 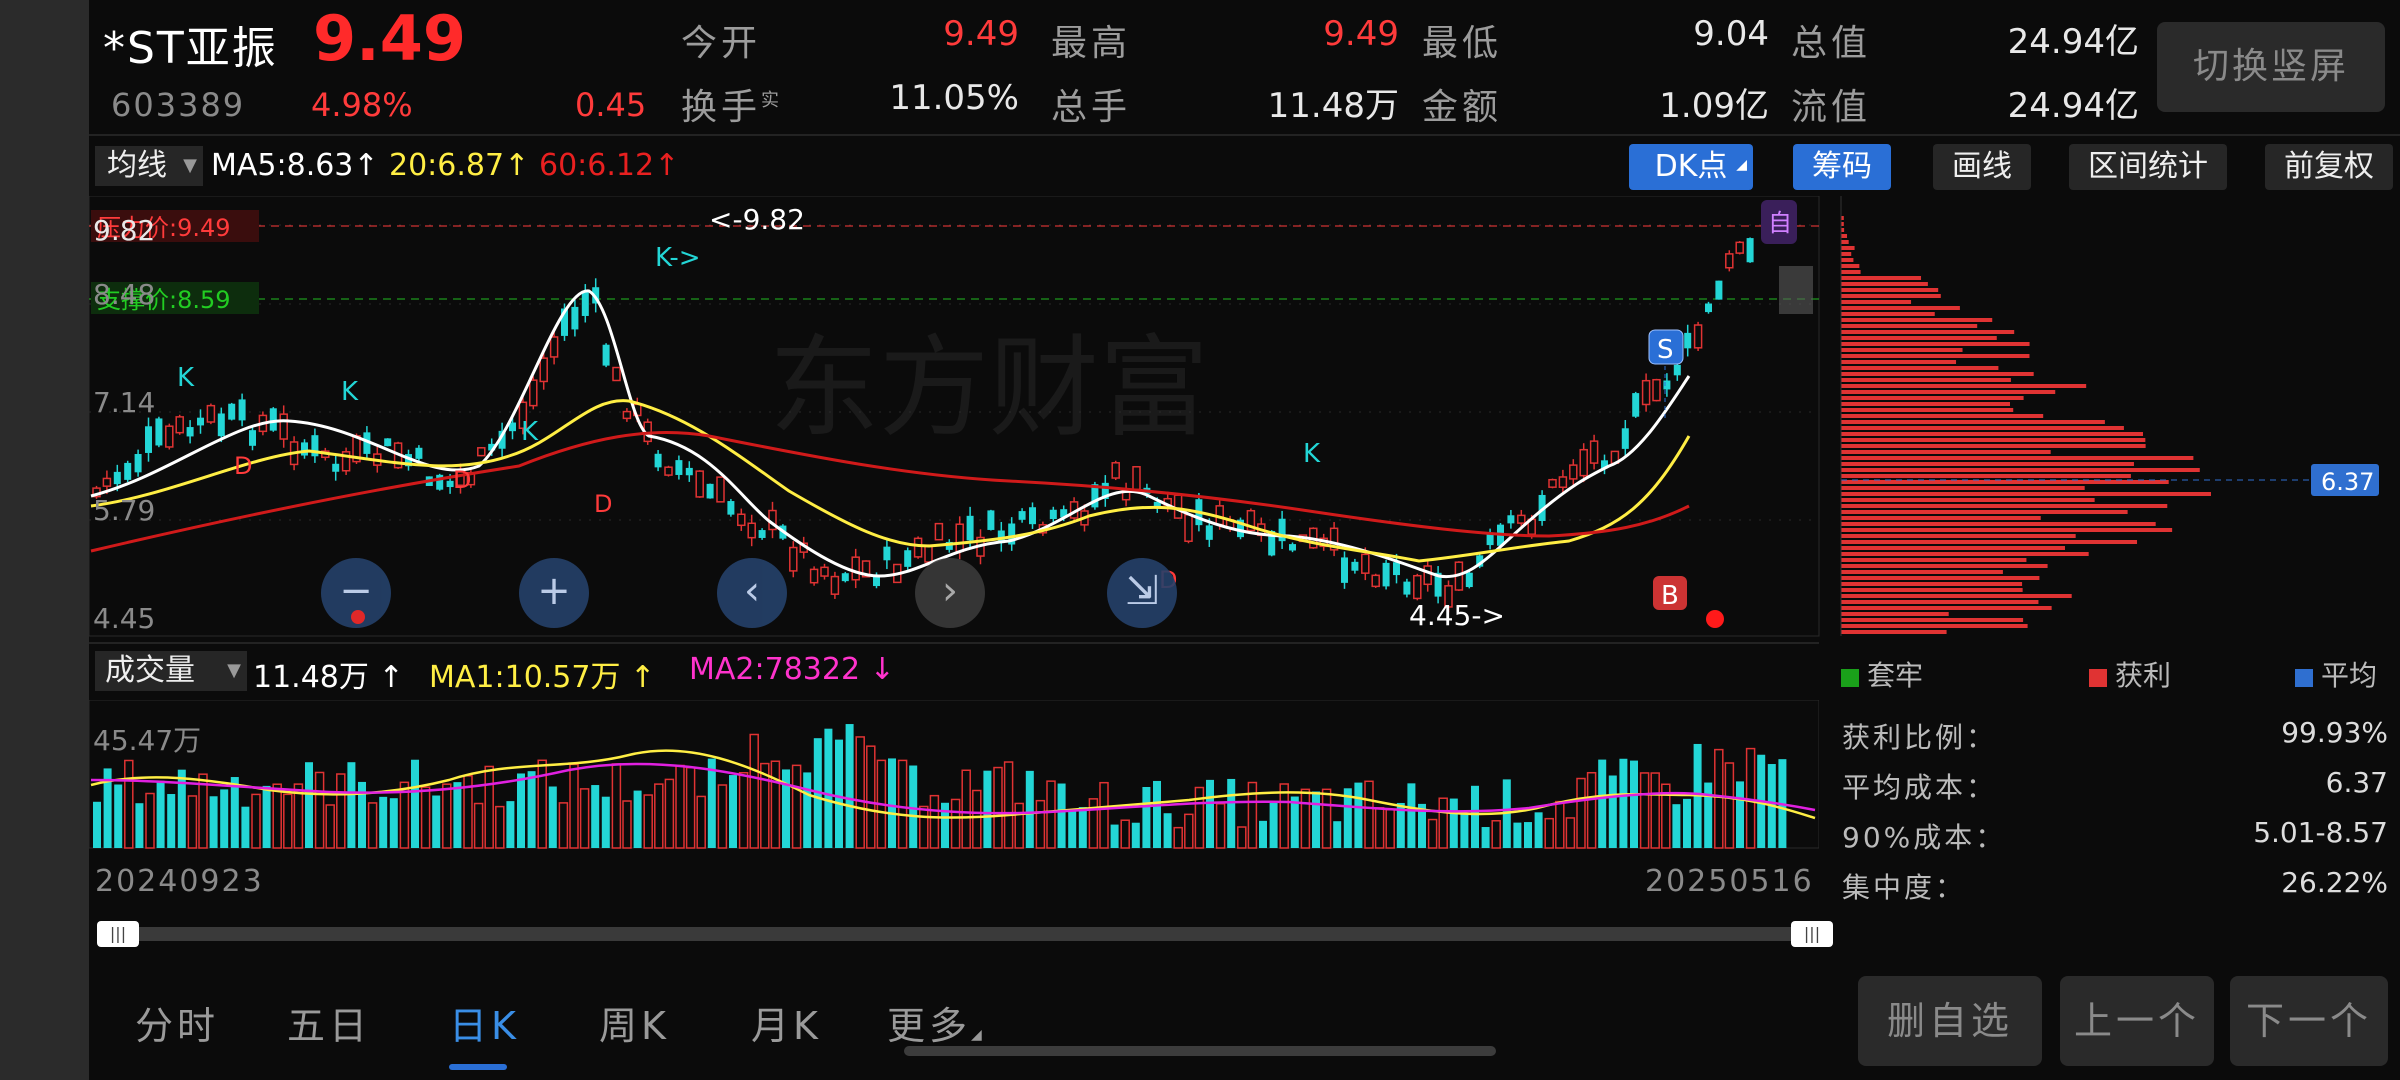 What do you see at coordinates (634, 1022) in the screenshot?
I see `tab-weekly-k: 周K` at bounding box center [634, 1022].